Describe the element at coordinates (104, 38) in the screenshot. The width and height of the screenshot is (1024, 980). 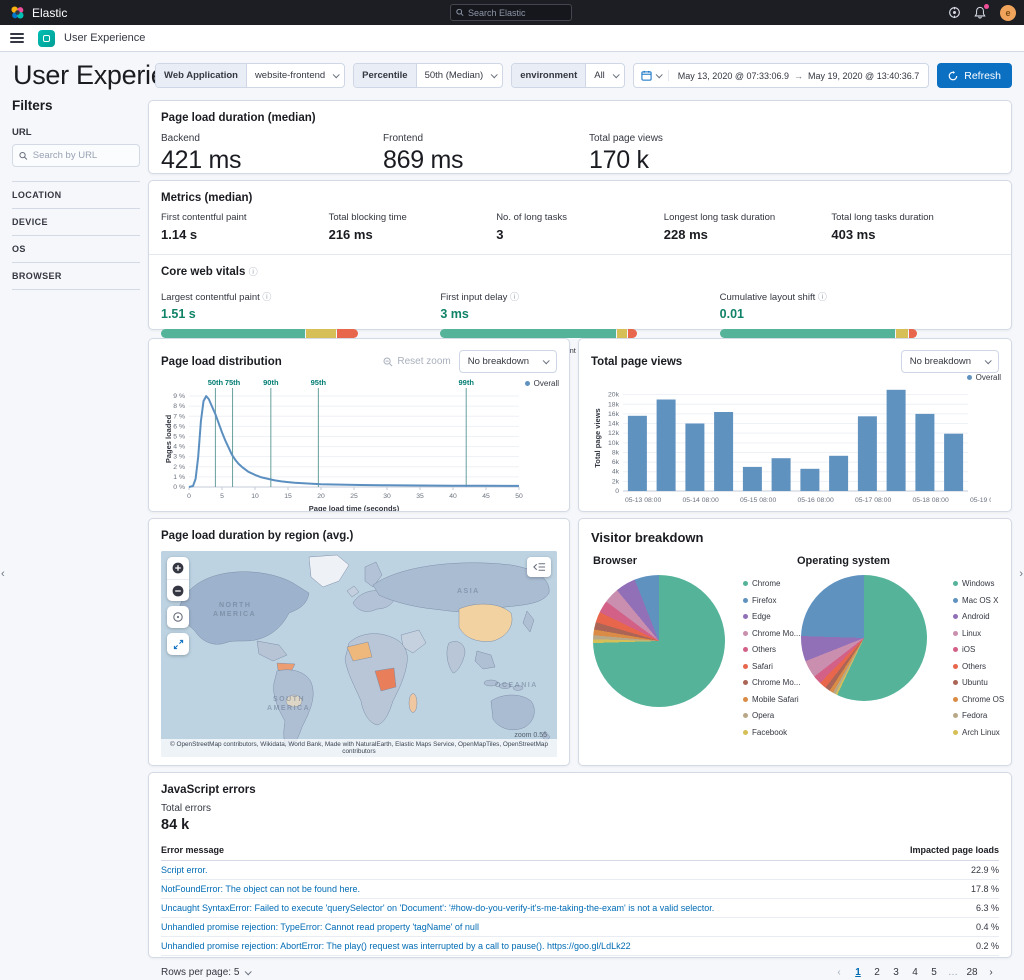
I see `breadcrumb: User Experience` at that location.